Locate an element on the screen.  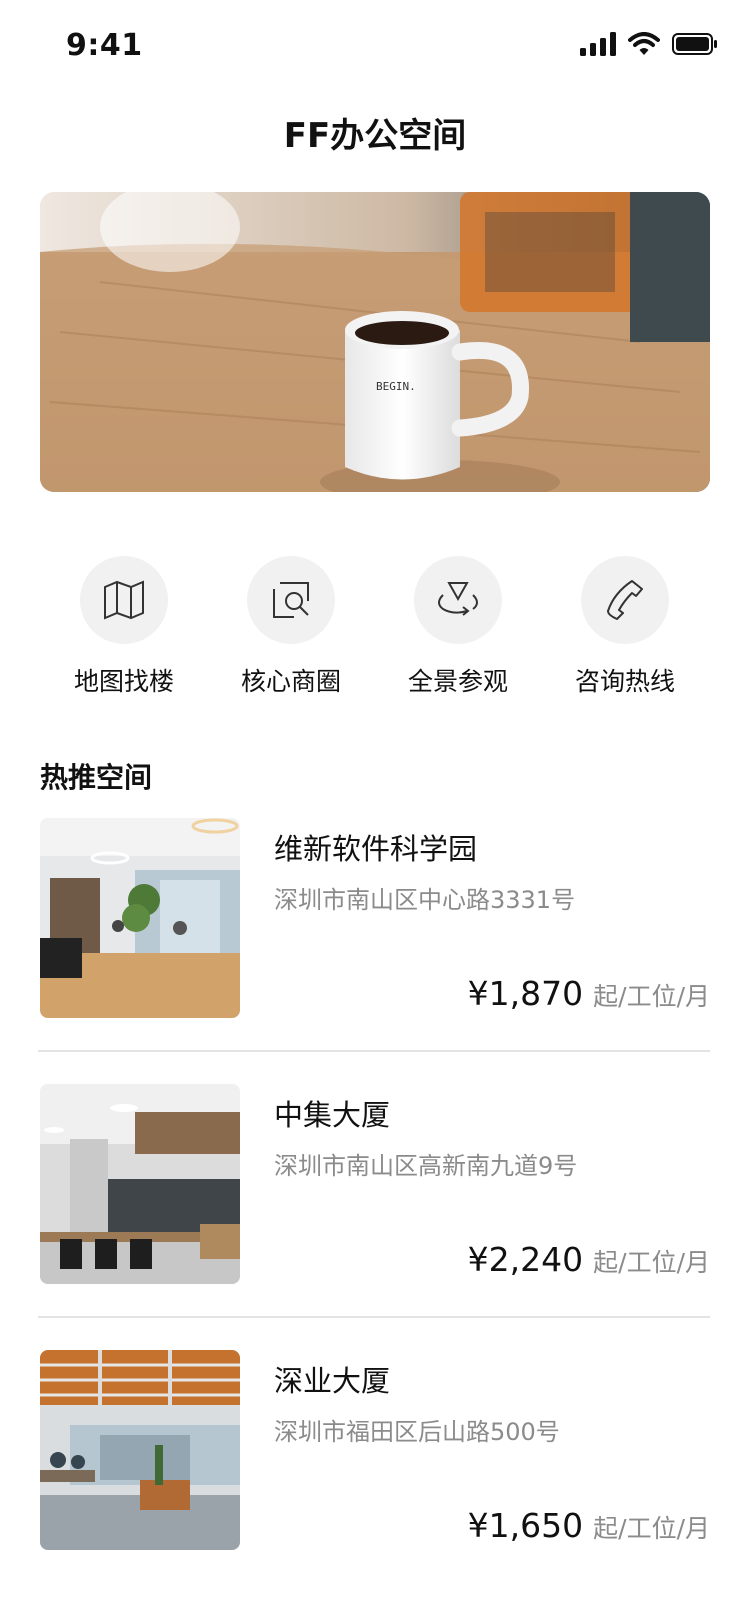
quick-actions: 地图找楼 核心商圈 全景参观 咨询热线 is located at coordinates (375, 626).